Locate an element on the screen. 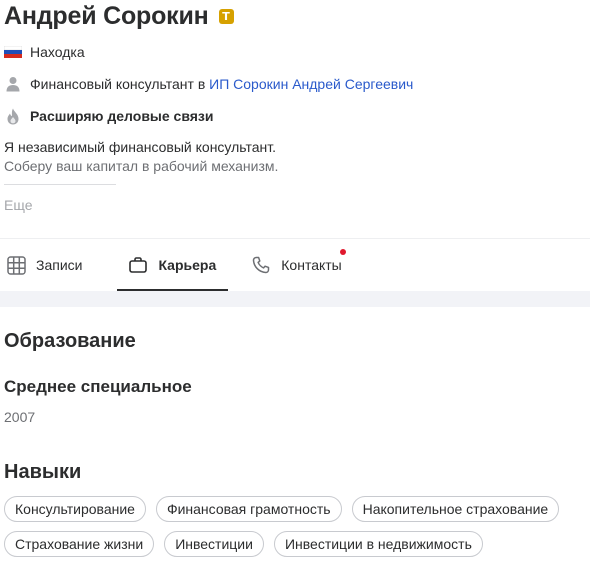 Image resolution: width=590 pixels, height=584 pixels. skill-chip: Инвестиции в недвижимость is located at coordinates (378, 544).